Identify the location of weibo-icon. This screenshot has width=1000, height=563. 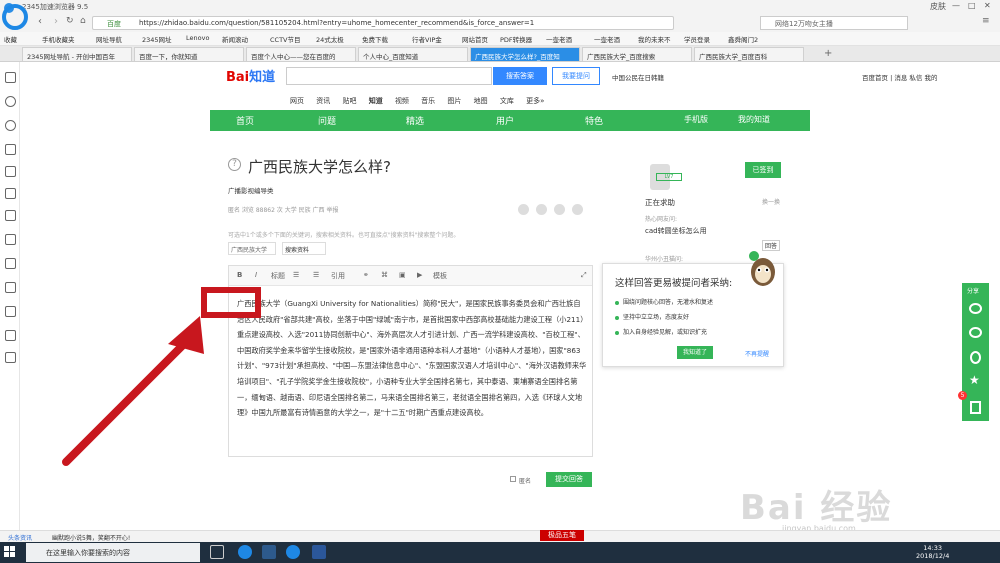
(10, 171).